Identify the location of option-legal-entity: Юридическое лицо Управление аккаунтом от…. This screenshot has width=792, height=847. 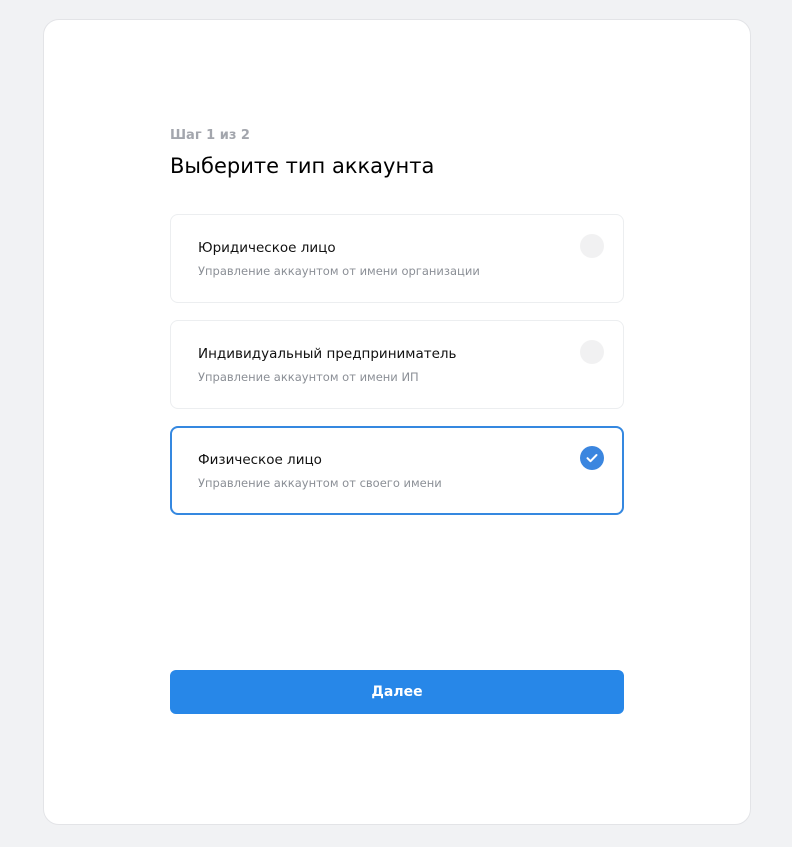
(397, 258).